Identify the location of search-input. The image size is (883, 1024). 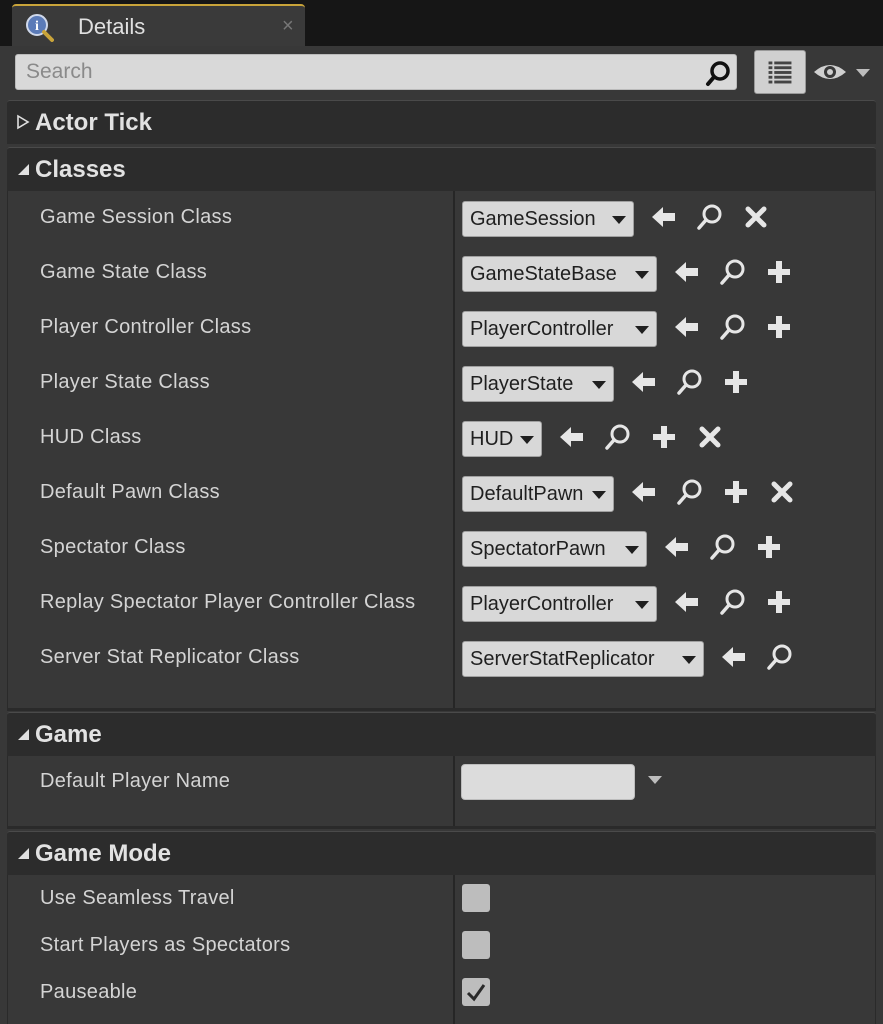
(376, 72).